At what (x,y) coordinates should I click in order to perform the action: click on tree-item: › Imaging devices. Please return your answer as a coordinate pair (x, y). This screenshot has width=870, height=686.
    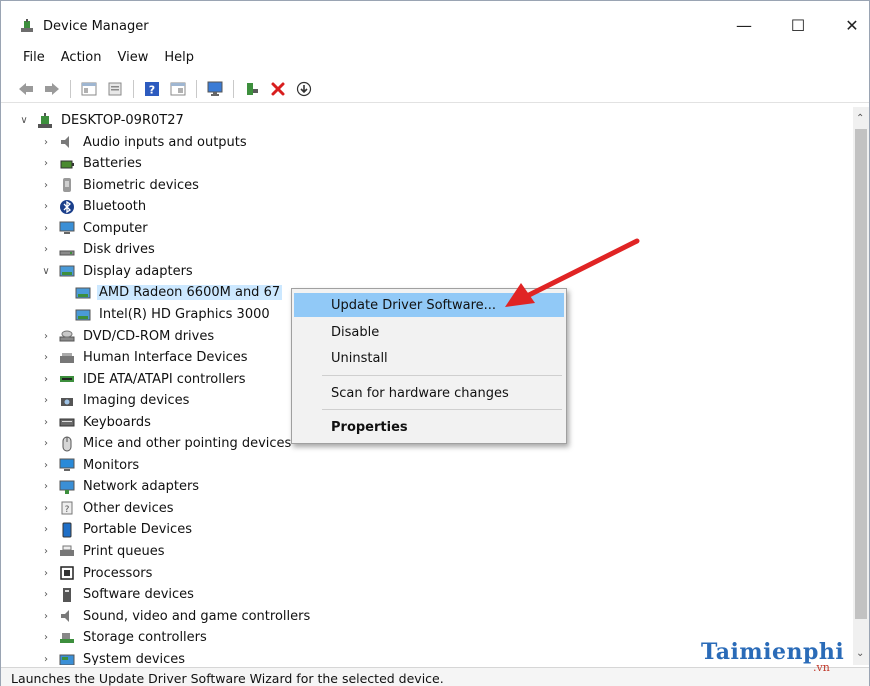
    Looking at the image, I should click on (115, 400).